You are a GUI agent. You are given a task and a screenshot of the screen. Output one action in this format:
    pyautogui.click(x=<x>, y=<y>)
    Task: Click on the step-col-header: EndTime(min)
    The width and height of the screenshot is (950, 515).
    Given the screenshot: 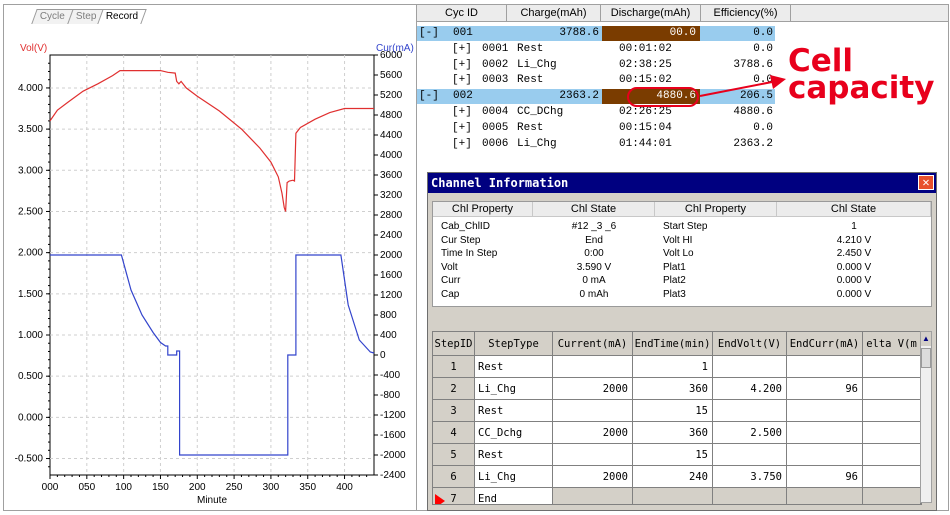 What is the action you would take?
    pyautogui.click(x=673, y=344)
    